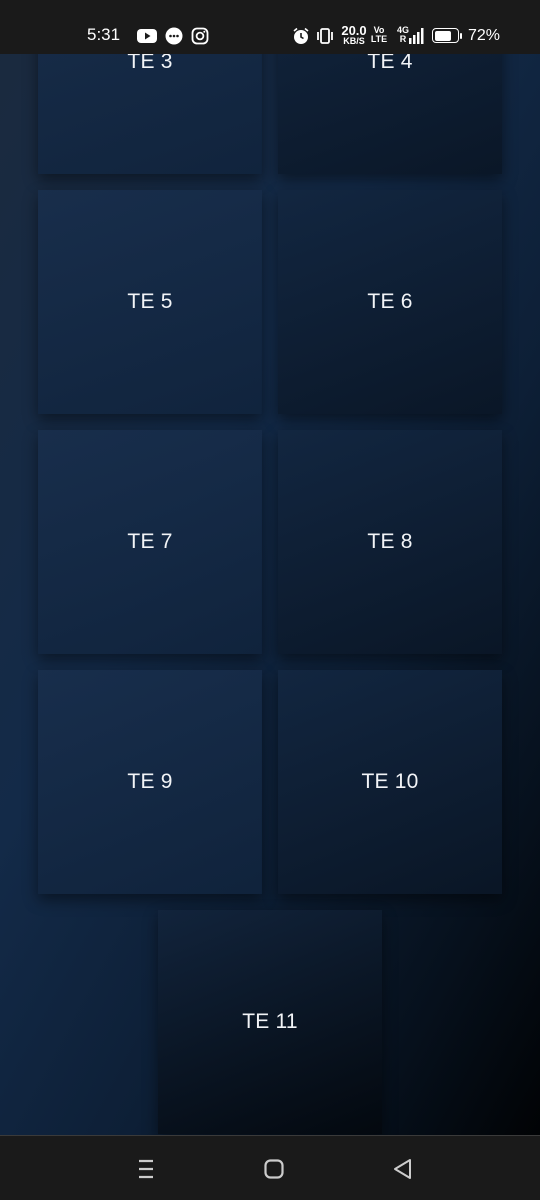 This screenshot has height=1200, width=540. I want to click on volte-bottom: LTE, so click(379, 39).